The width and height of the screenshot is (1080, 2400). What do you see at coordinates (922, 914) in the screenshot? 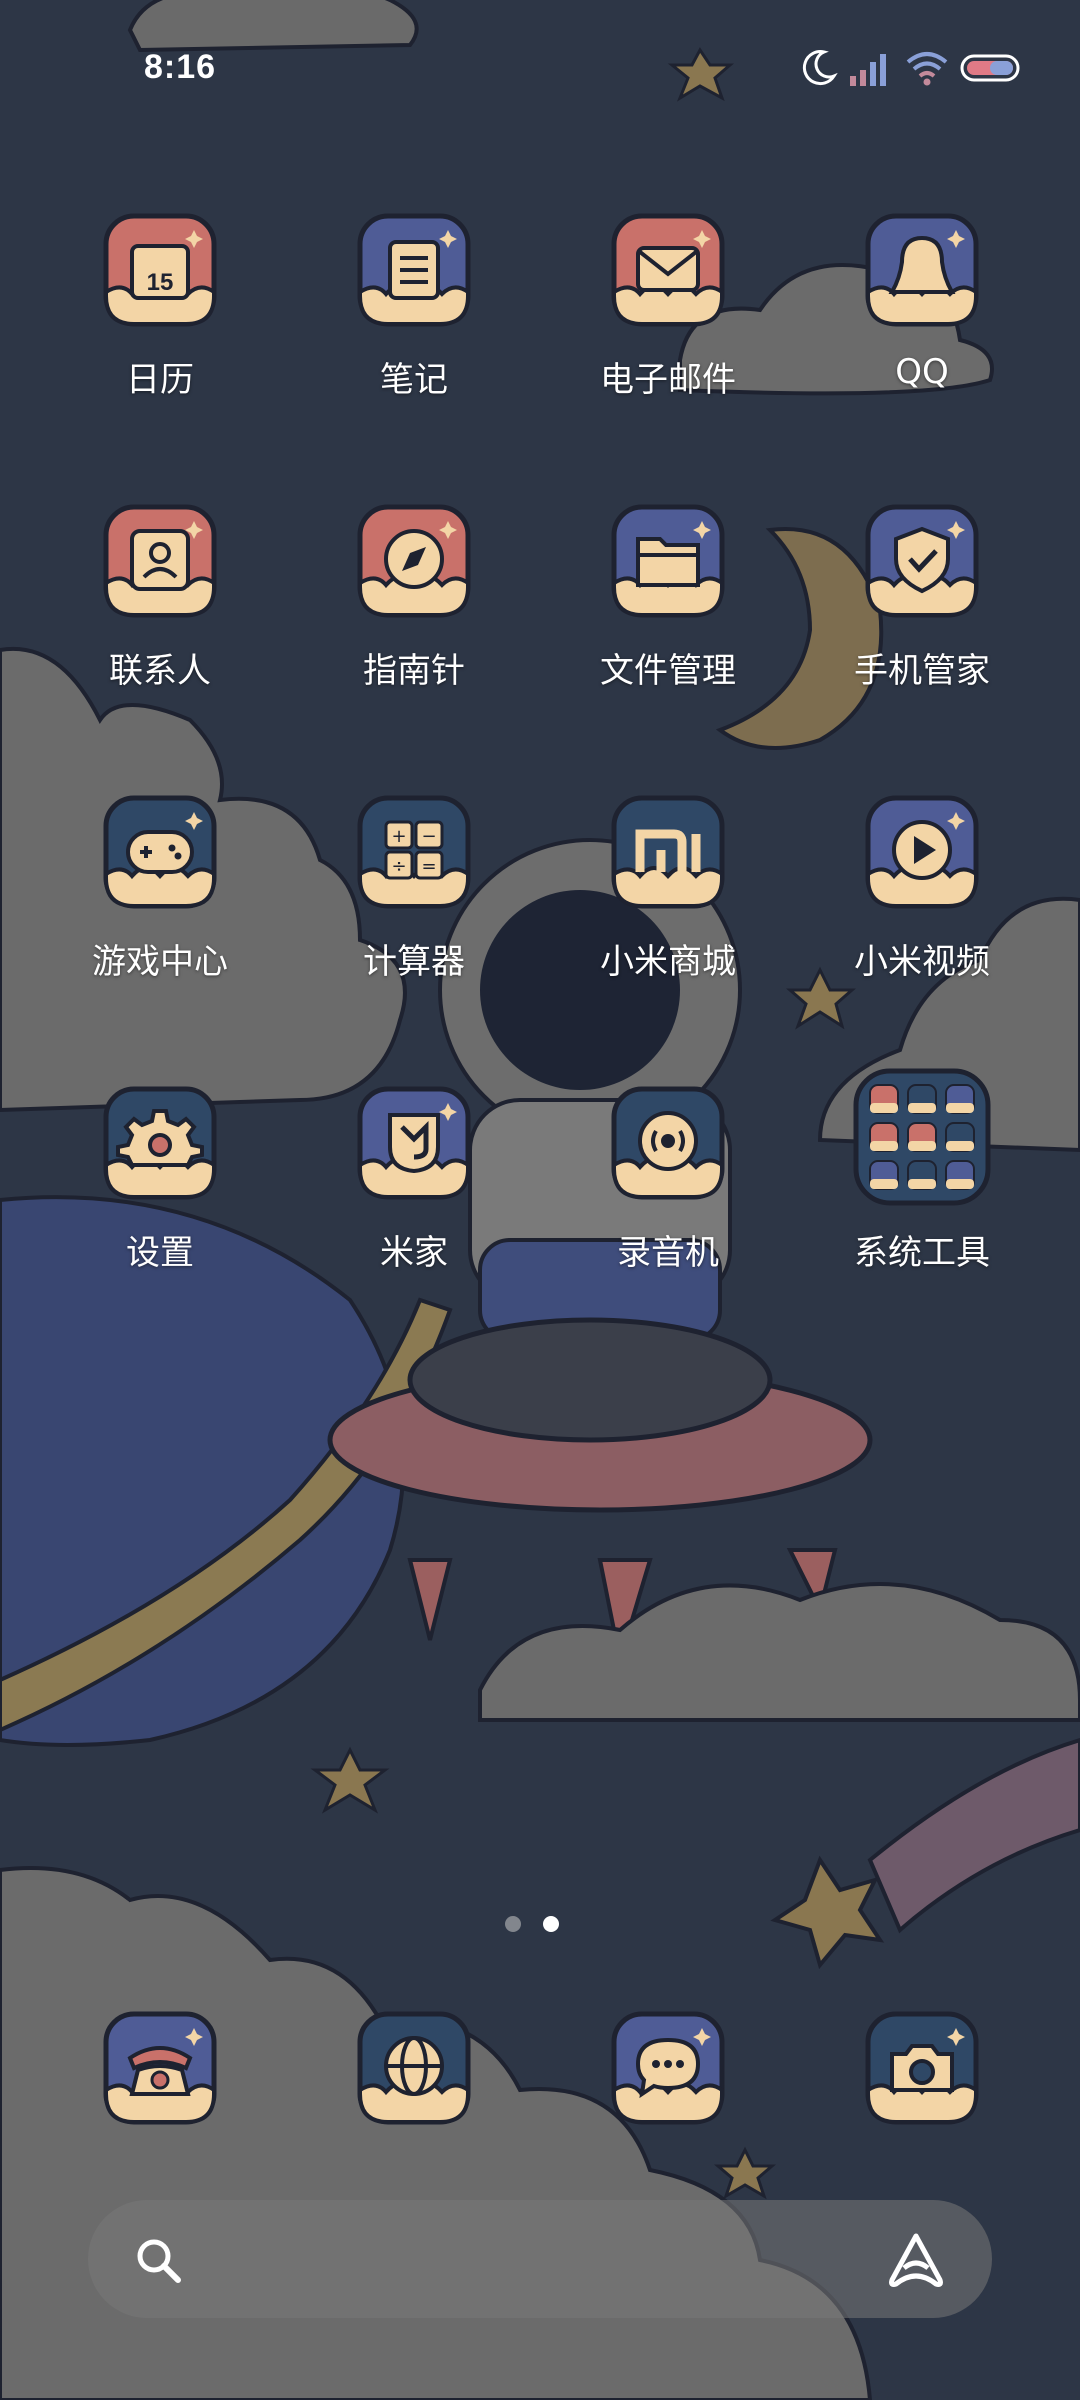
I see `app-mi-video: 小米视频` at bounding box center [922, 914].